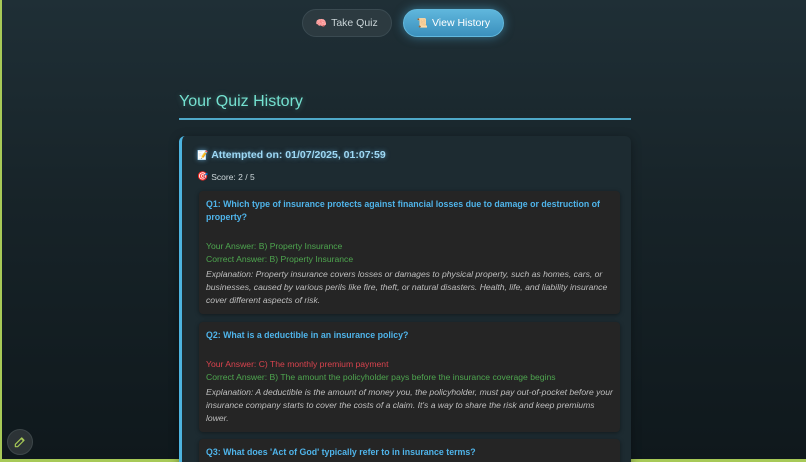 The height and width of the screenshot is (462, 806). What do you see at coordinates (461, 23) in the screenshot?
I see `view-history-label: View History` at bounding box center [461, 23].